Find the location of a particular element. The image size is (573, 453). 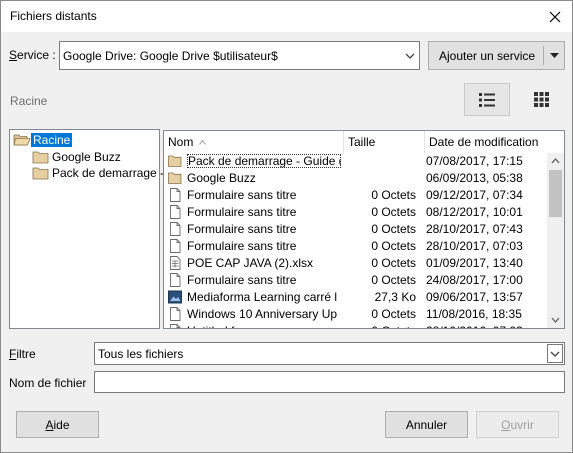

folder-tree: Racine Google Buzz Pack de demarrage - is located at coordinates (86, 229).